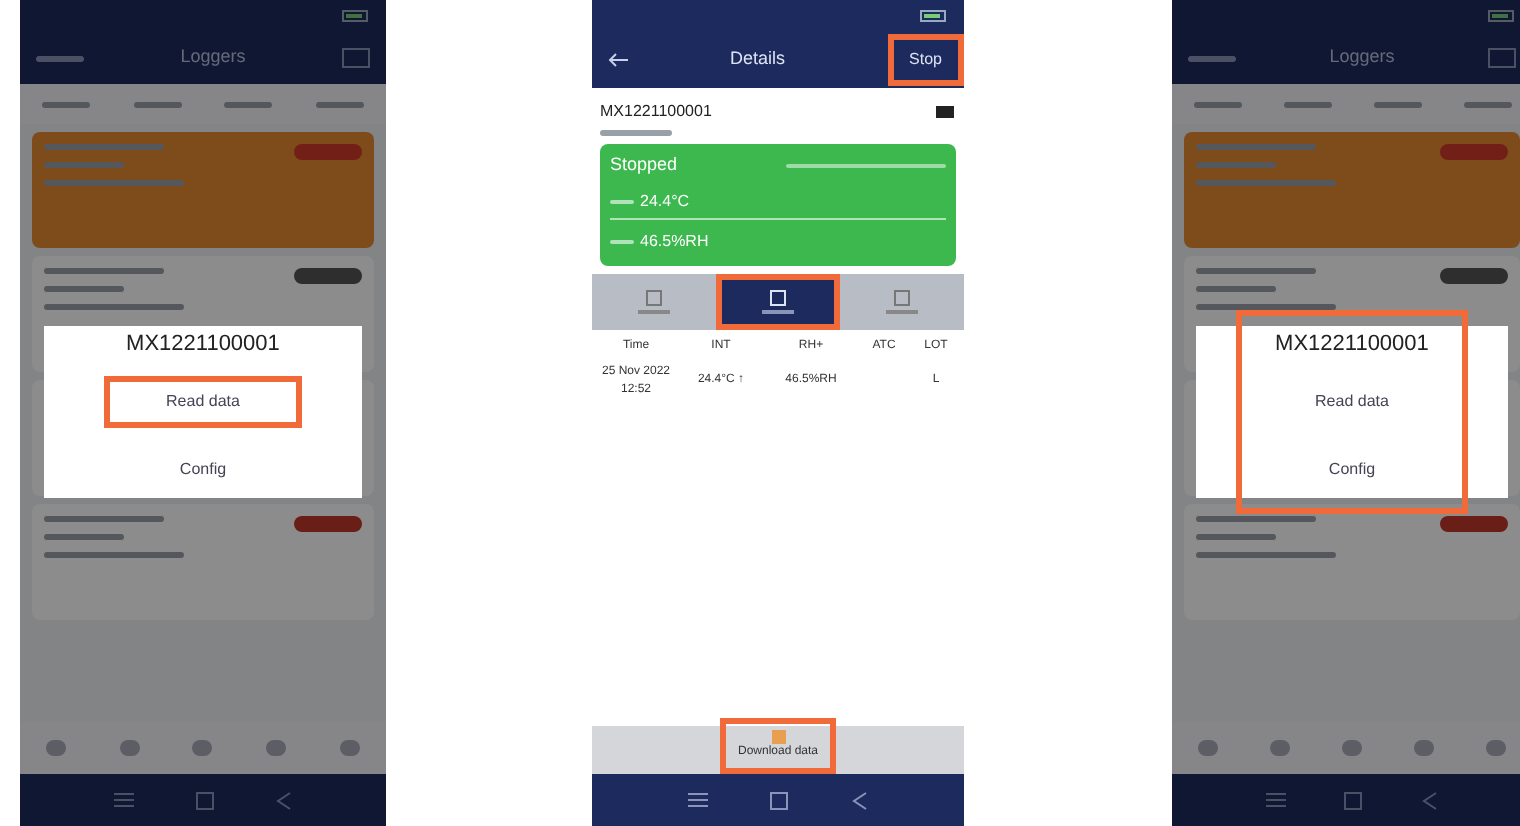  Describe the element at coordinates (656, 112) in the screenshot. I see `device-id: MX1221100001` at that location.